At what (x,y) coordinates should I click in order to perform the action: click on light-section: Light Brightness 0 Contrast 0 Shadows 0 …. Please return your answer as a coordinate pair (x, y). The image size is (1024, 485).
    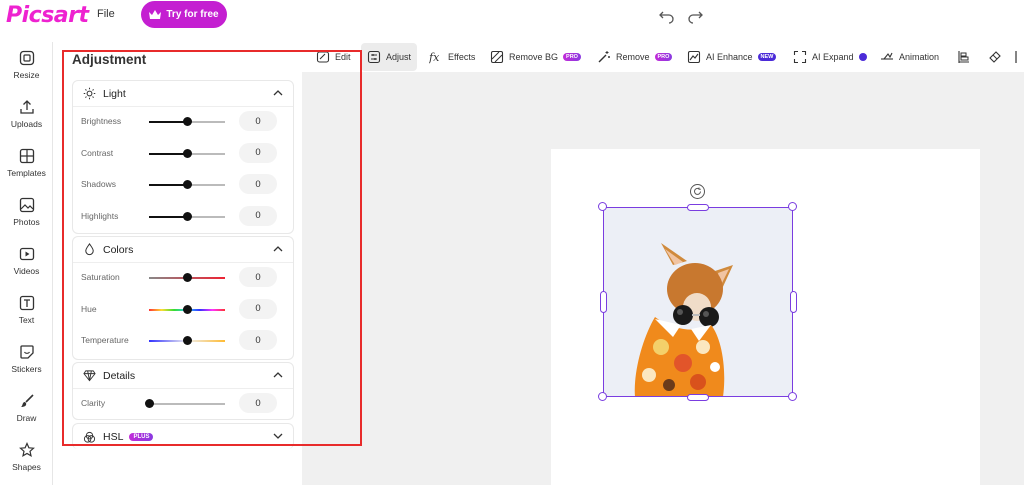
    Looking at the image, I should click on (183, 157).